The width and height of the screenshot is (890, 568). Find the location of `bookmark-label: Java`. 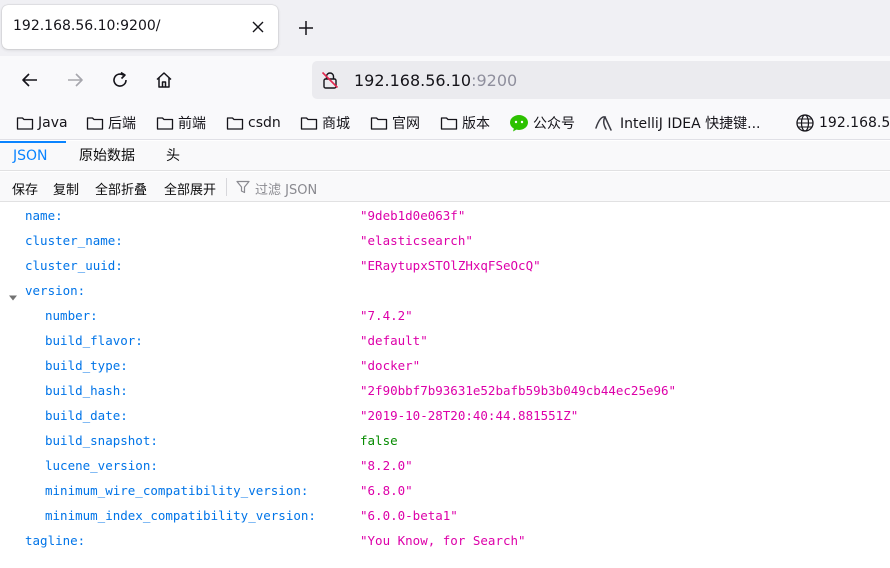

bookmark-label: Java is located at coordinates (53, 123).